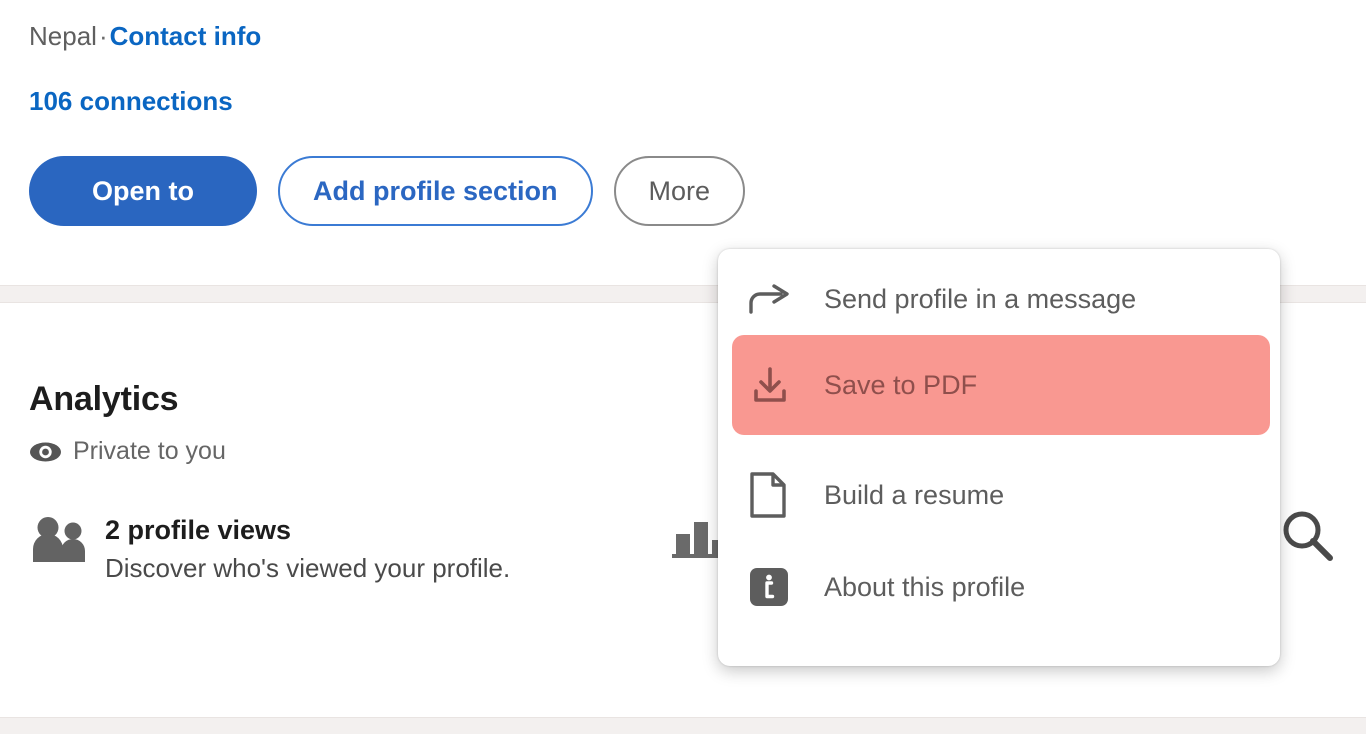 Image resolution: width=1366 pixels, height=734 pixels. I want to click on menu-item-send-profile-in-a-message: Send profile in a message, so click(999, 299).